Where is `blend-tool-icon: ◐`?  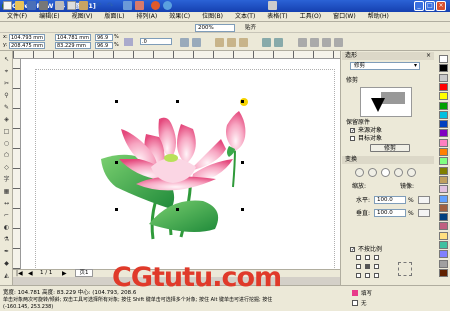
blend-tool-icon: ◐ is located at coordinates (6, 227).